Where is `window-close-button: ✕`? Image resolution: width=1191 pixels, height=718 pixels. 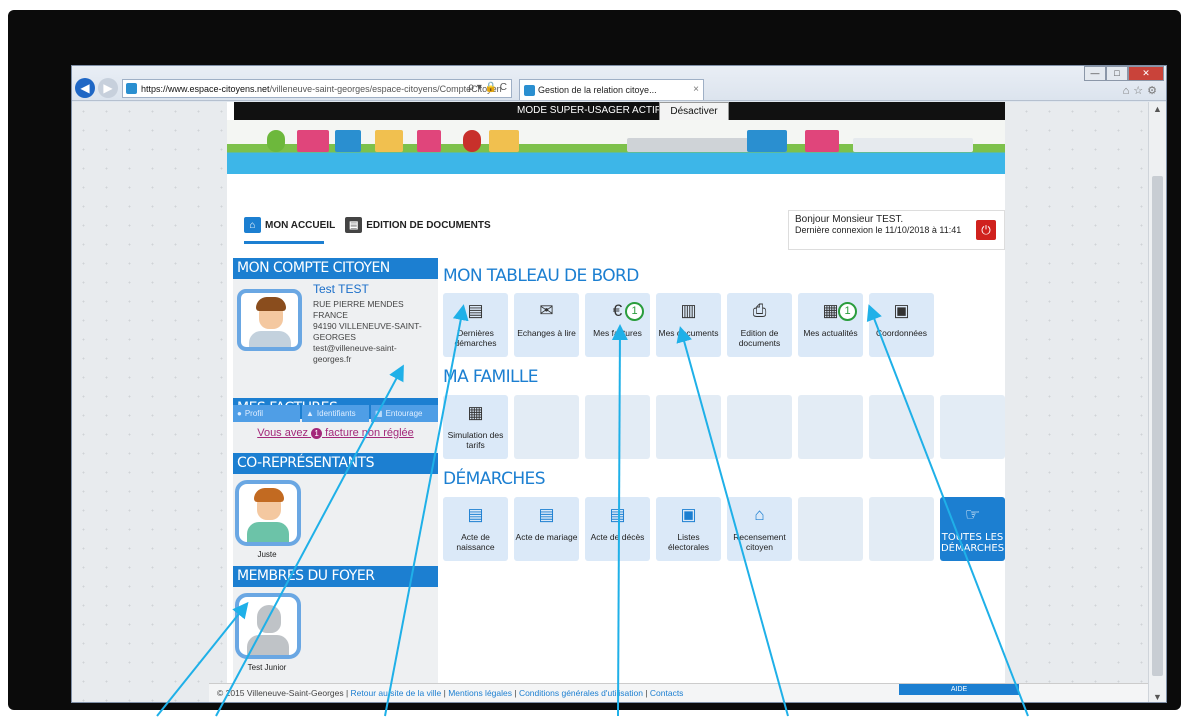 window-close-button: ✕ is located at coordinates (1146, 73).